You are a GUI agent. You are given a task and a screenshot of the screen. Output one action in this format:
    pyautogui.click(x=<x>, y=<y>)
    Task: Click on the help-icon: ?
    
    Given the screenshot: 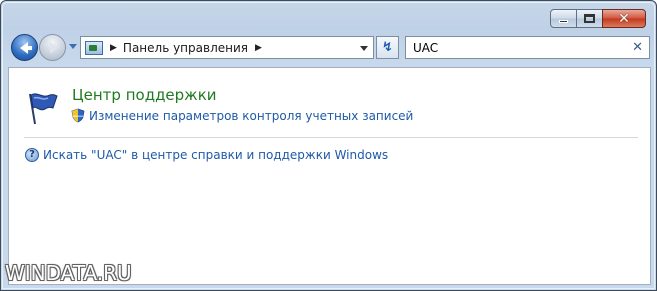 What is the action you would take?
    pyautogui.click(x=32, y=155)
    